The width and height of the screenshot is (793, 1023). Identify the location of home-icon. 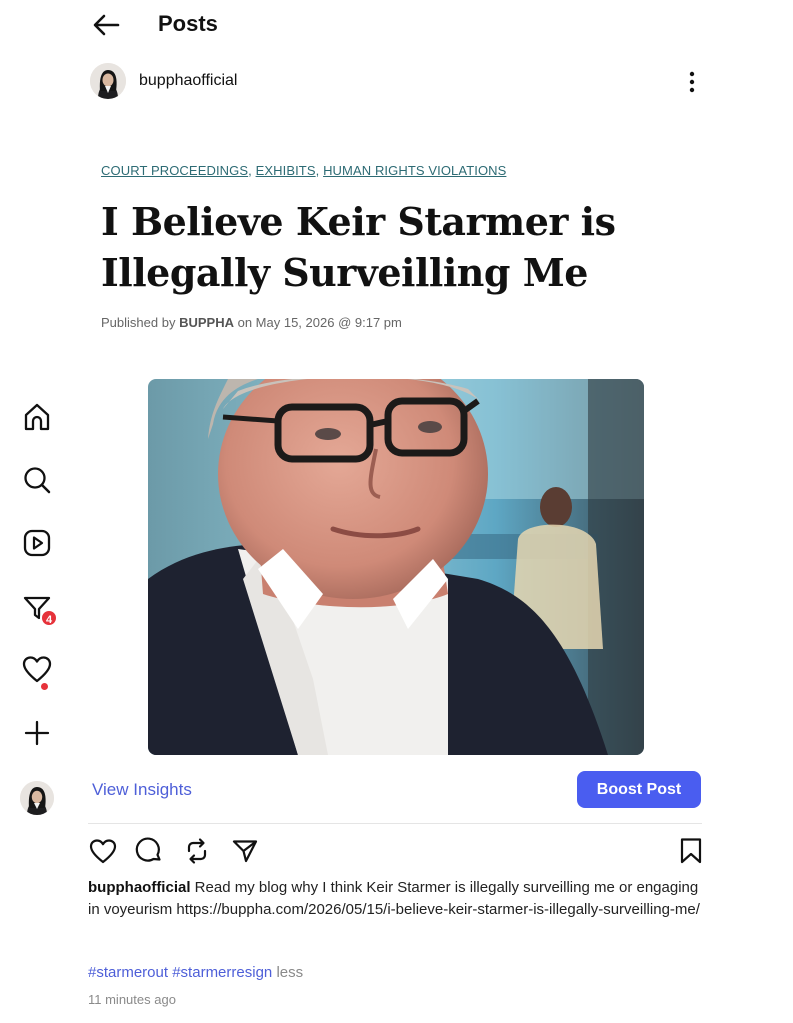
(37, 417).